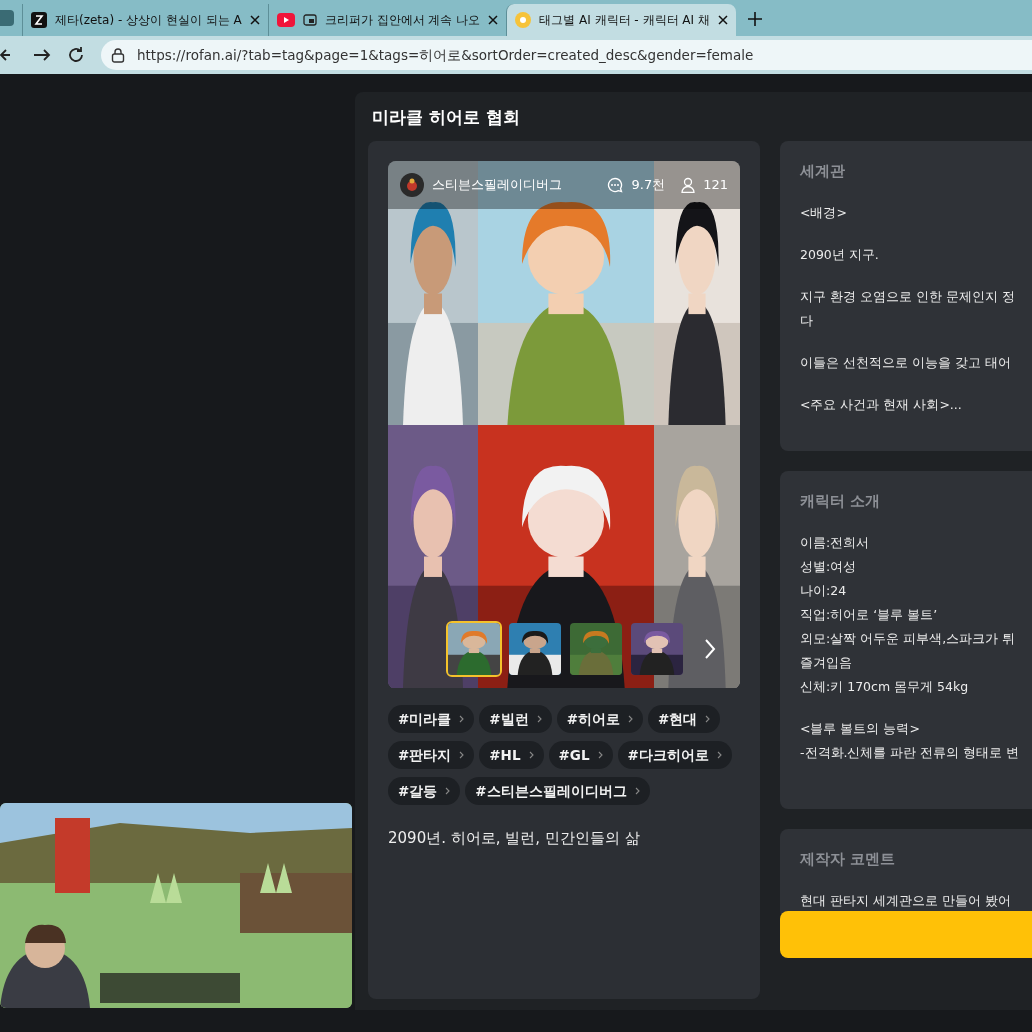 The image size is (1032, 1032). Describe the element at coordinates (824, 590) in the screenshot. I see `panel-text: 나이:24` at that location.